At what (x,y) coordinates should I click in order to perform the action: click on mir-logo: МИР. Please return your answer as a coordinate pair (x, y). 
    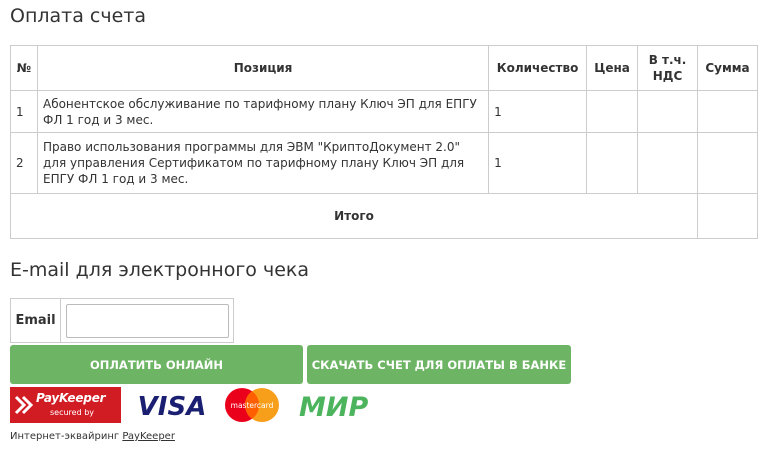
    Looking at the image, I should click on (333, 407).